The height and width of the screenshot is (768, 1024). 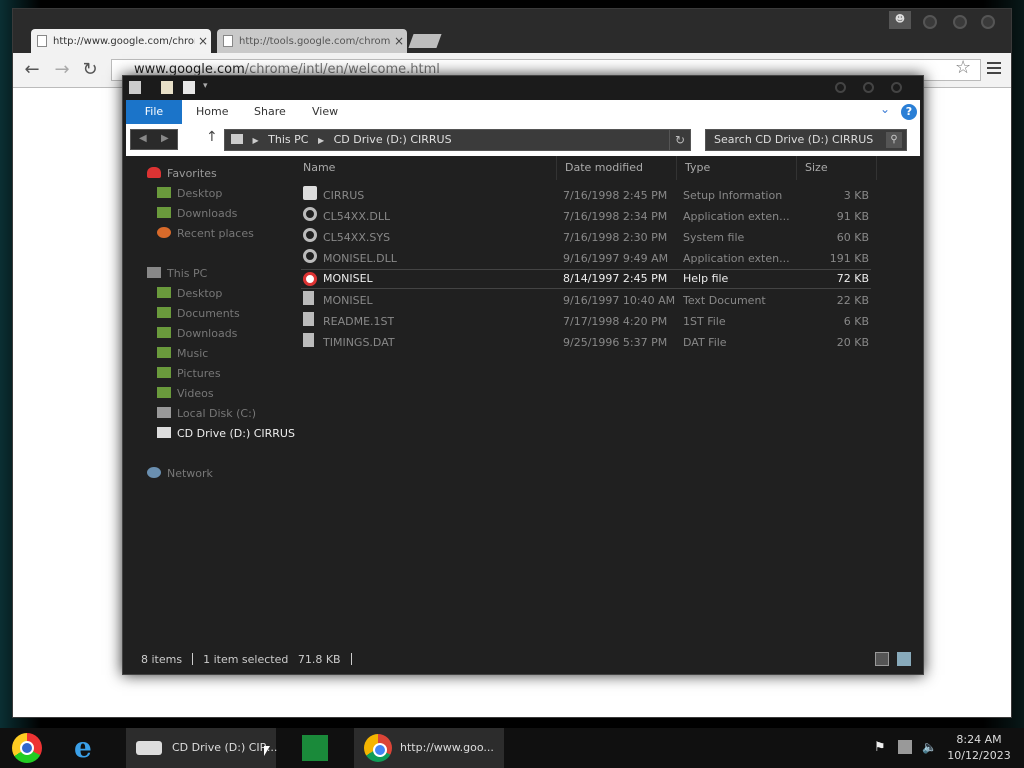 I want to click on column-header-type: Type, so click(x=737, y=168).